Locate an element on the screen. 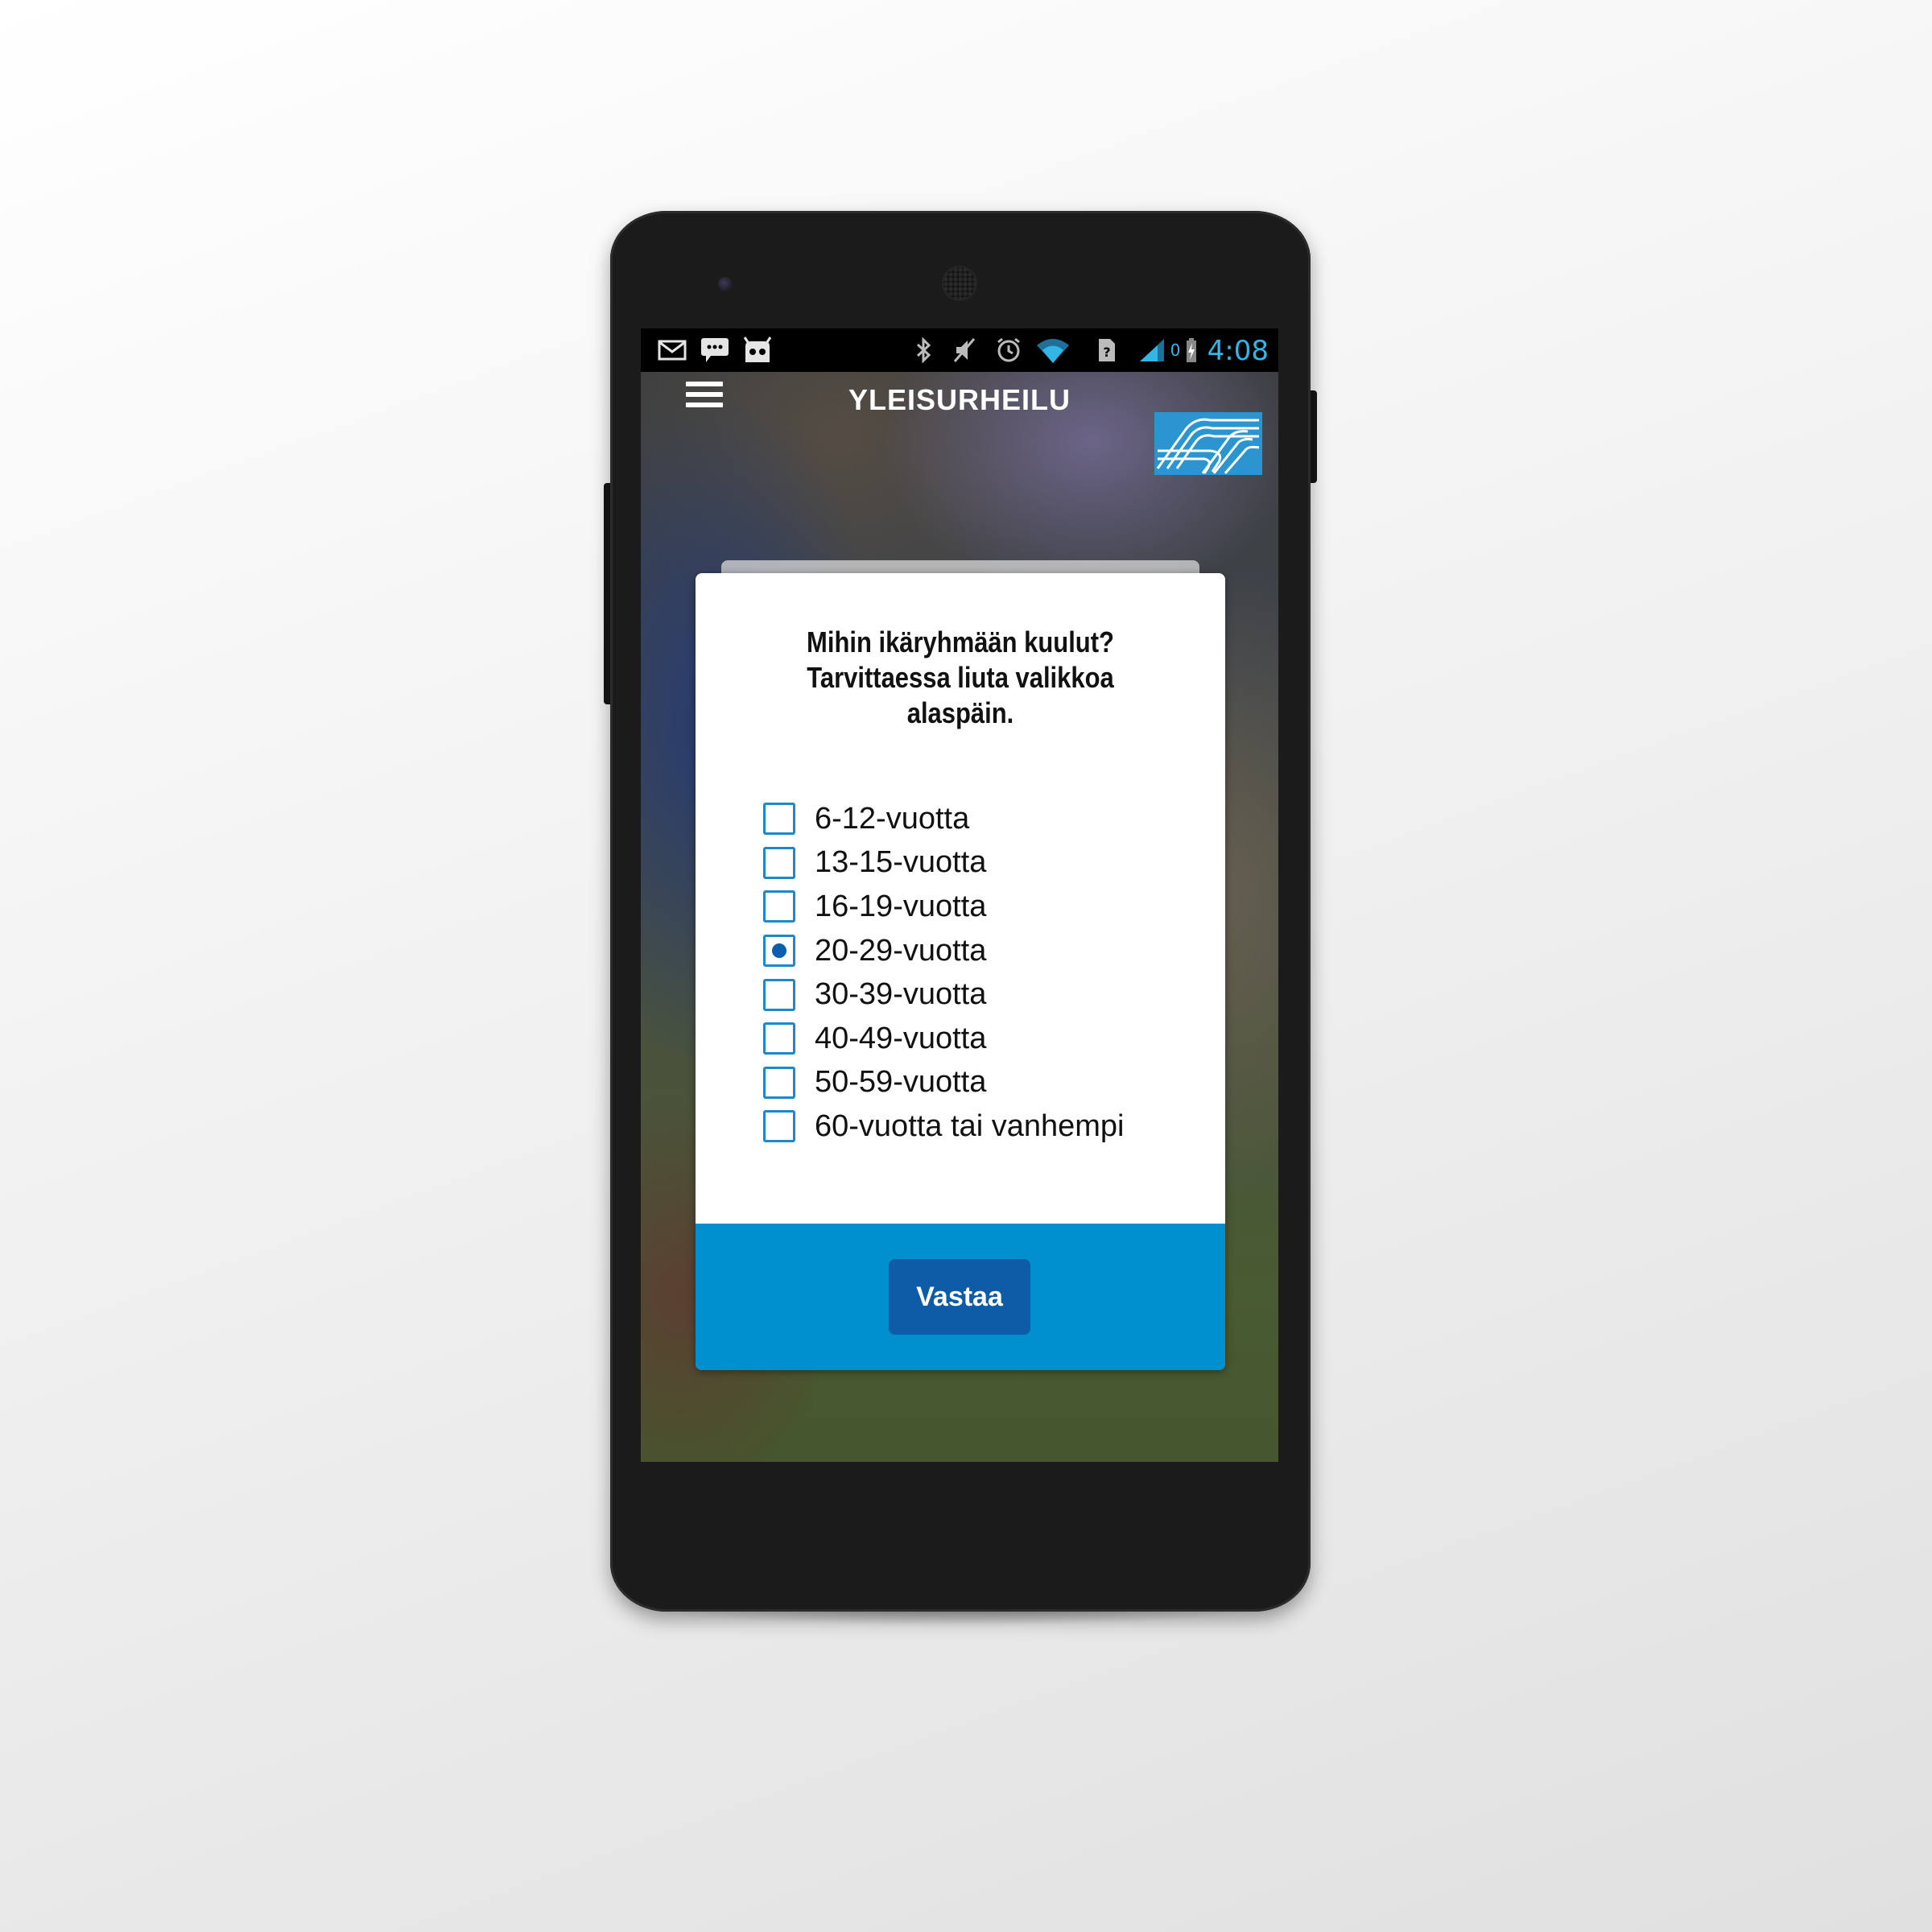 The height and width of the screenshot is (1932, 1932). option-label: 16-19-vuotta is located at coordinates (901, 906).